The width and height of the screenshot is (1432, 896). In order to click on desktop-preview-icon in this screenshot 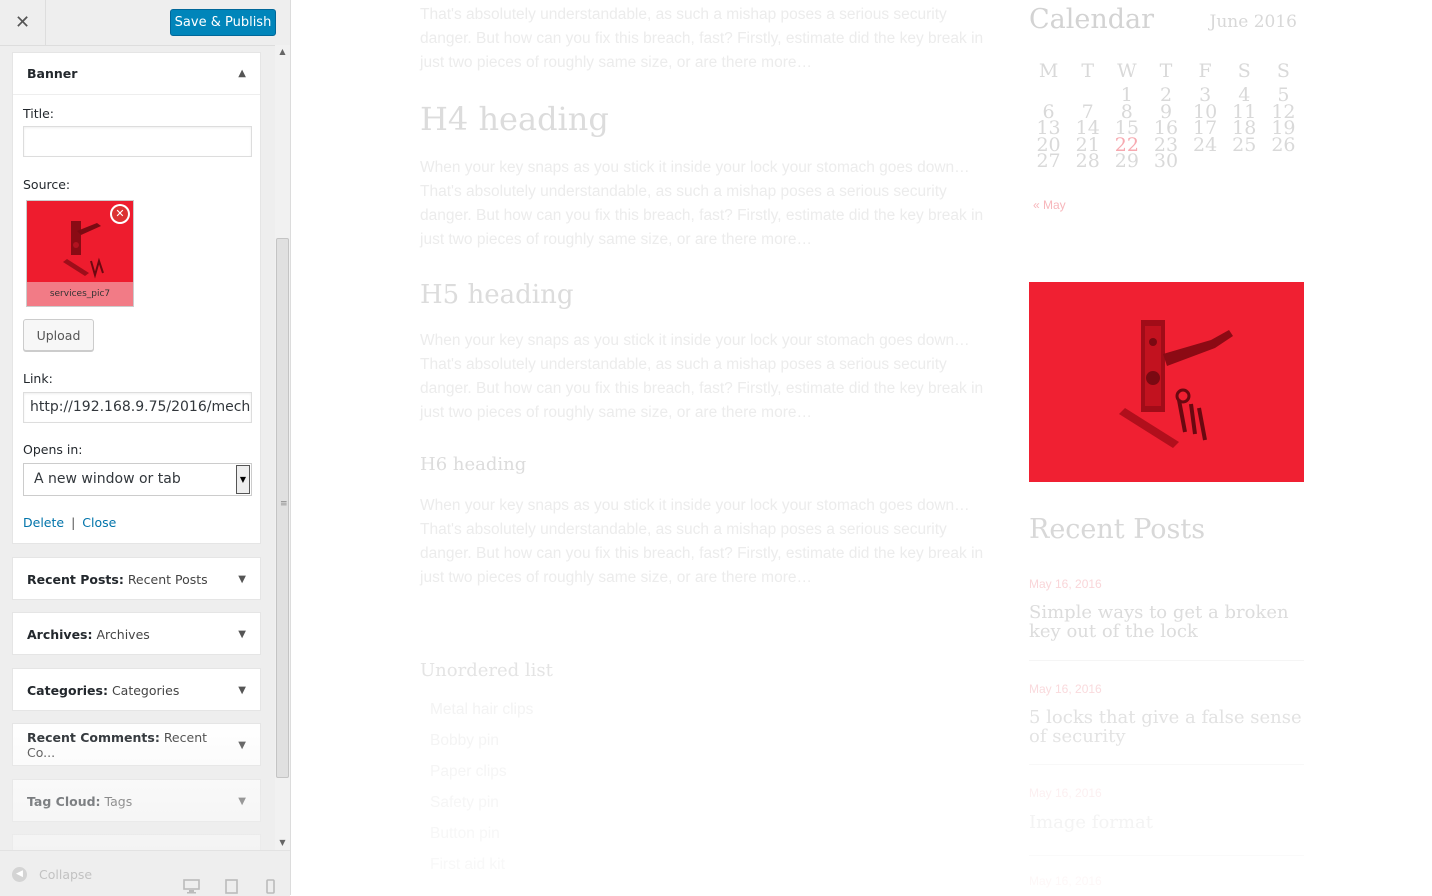, I will do `click(191, 886)`.